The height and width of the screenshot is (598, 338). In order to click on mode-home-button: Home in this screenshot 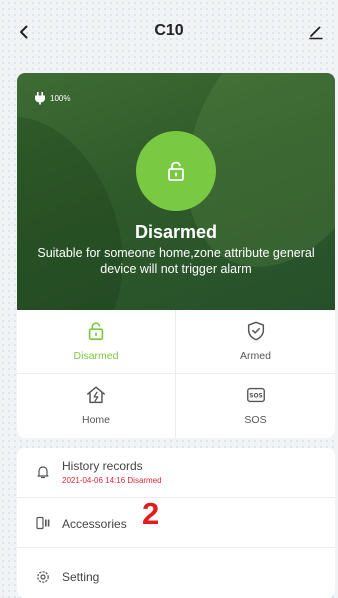, I will do `click(96, 406)`.